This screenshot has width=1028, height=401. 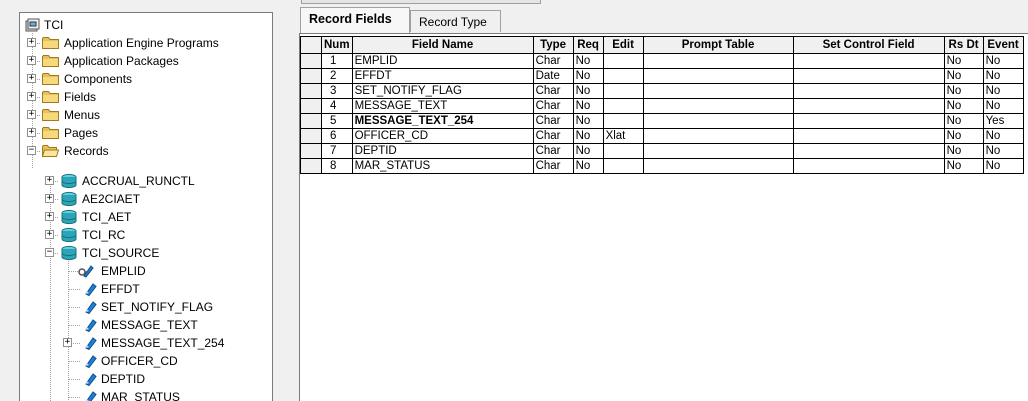 I want to click on num-cell: 4, so click(x=337, y=106).